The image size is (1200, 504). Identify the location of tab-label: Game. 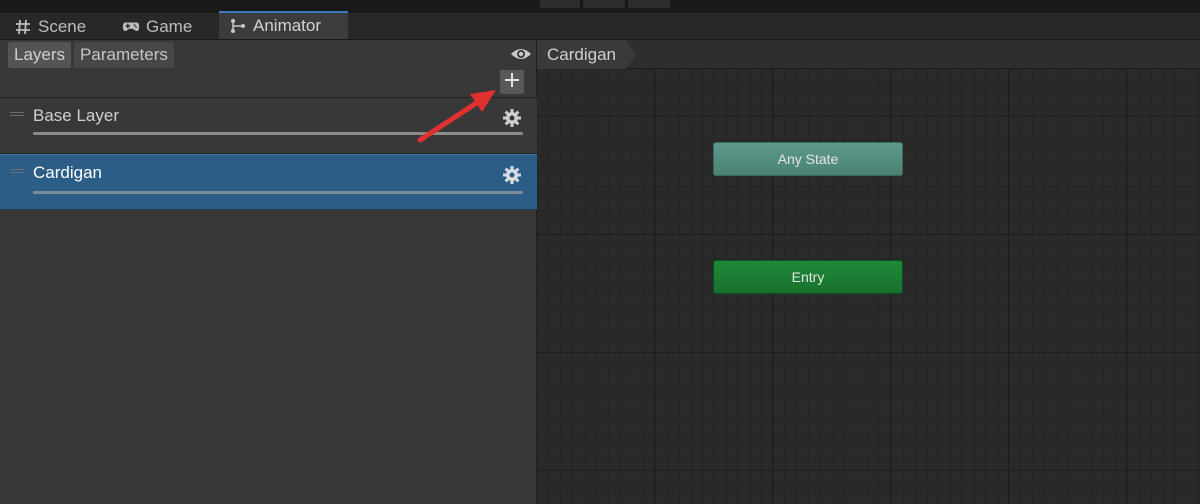
(169, 26).